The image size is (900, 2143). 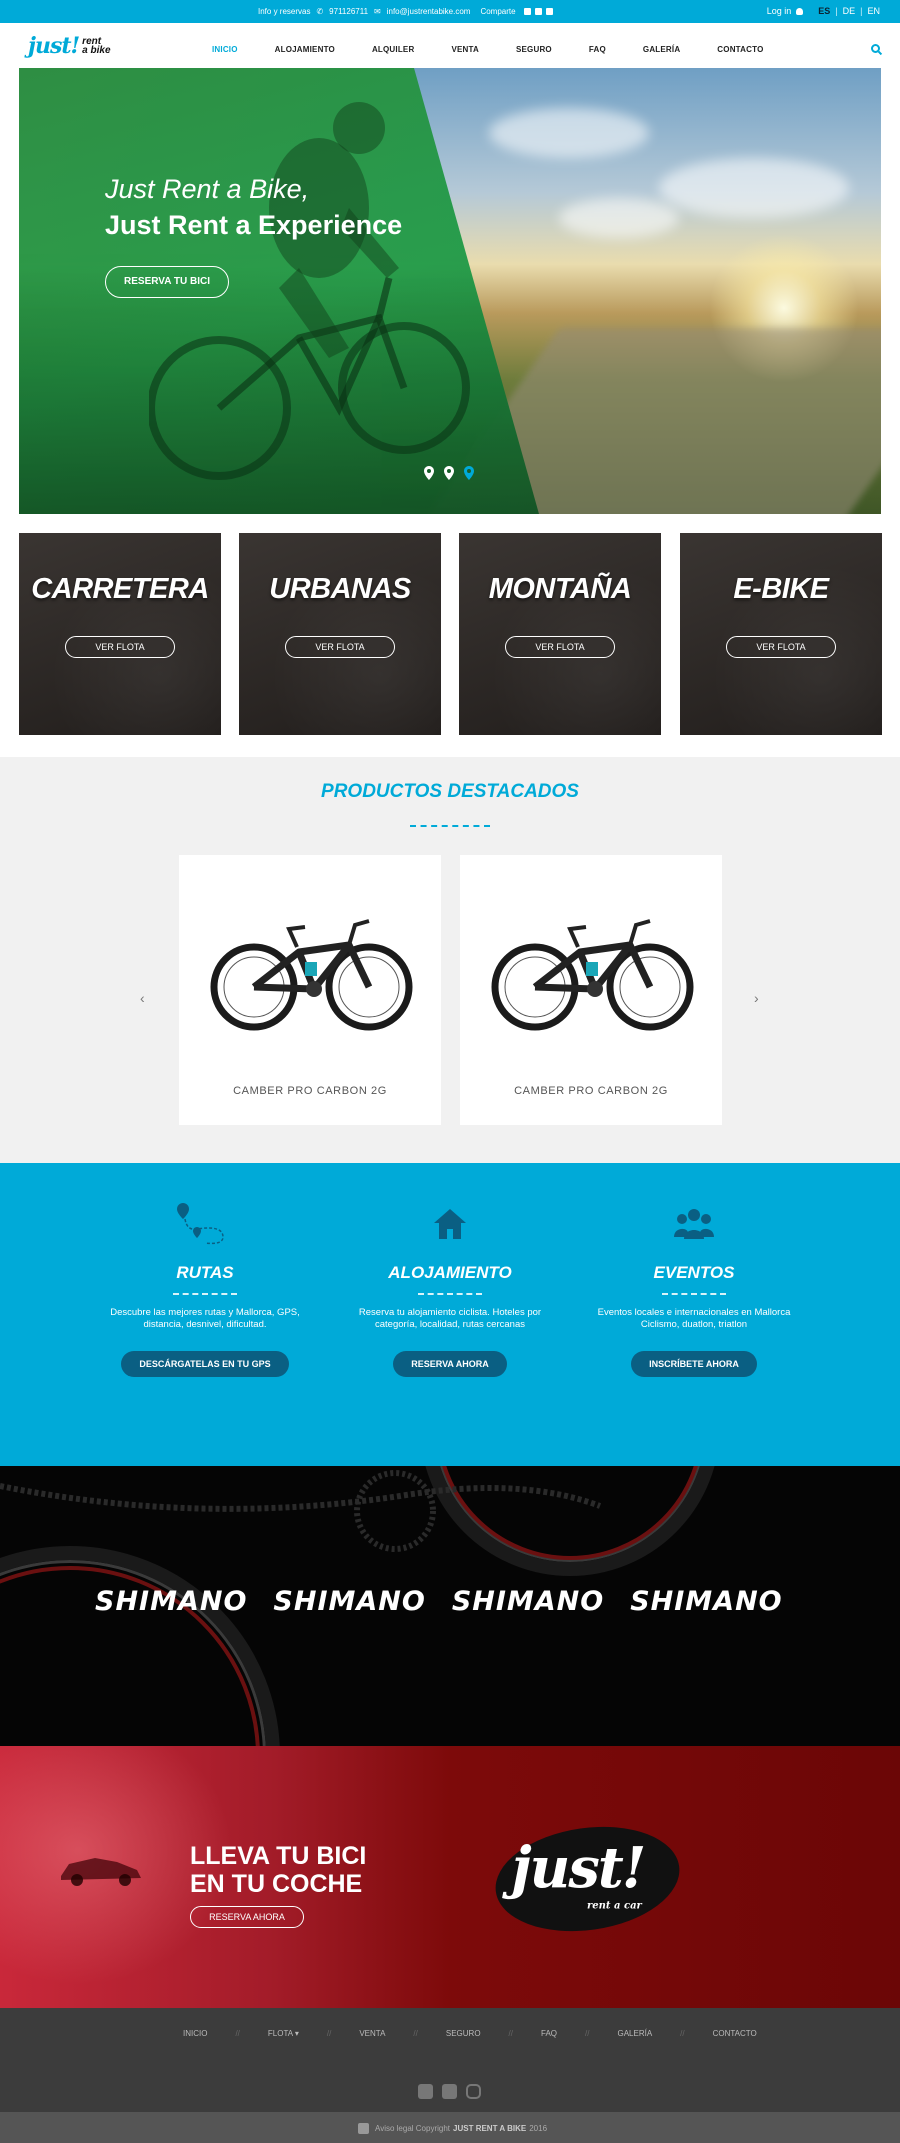 What do you see at coordinates (756, 998) in the screenshot?
I see `carousel-next-arrow: ›` at bounding box center [756, 998].